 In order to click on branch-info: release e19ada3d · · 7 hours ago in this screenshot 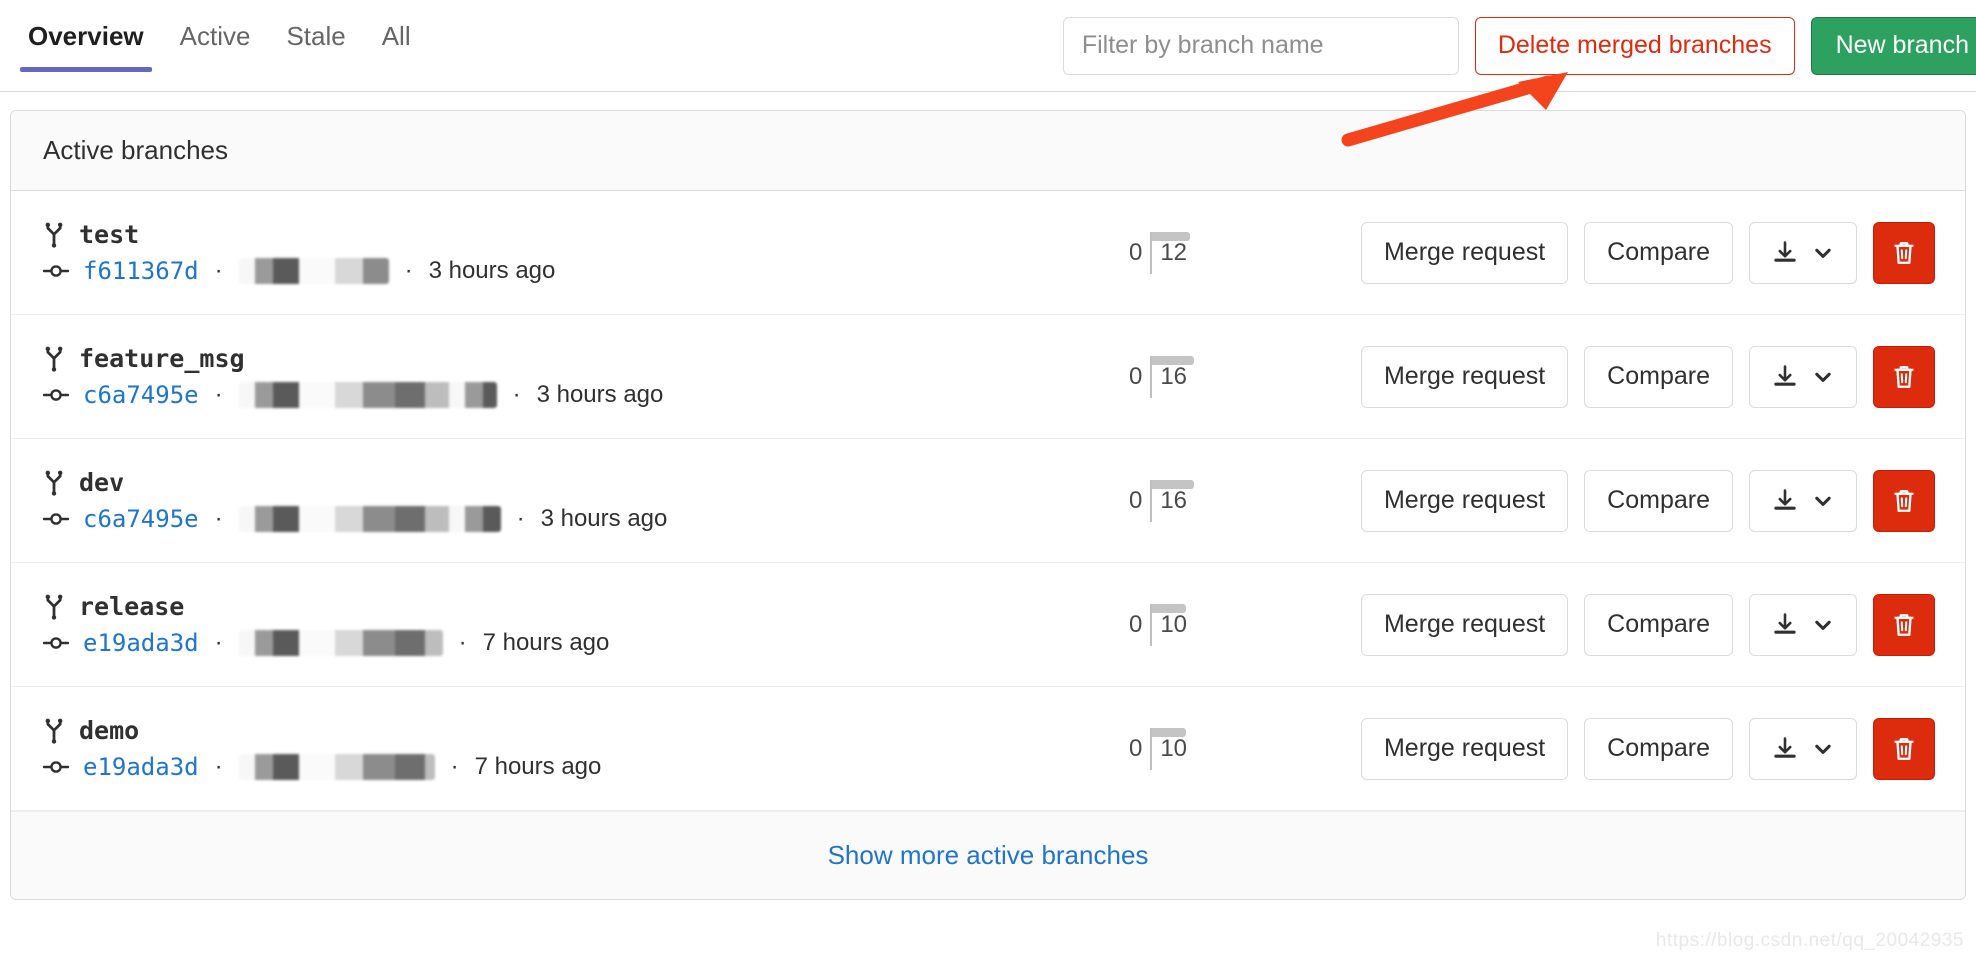, I will do `click(563, 624)`.